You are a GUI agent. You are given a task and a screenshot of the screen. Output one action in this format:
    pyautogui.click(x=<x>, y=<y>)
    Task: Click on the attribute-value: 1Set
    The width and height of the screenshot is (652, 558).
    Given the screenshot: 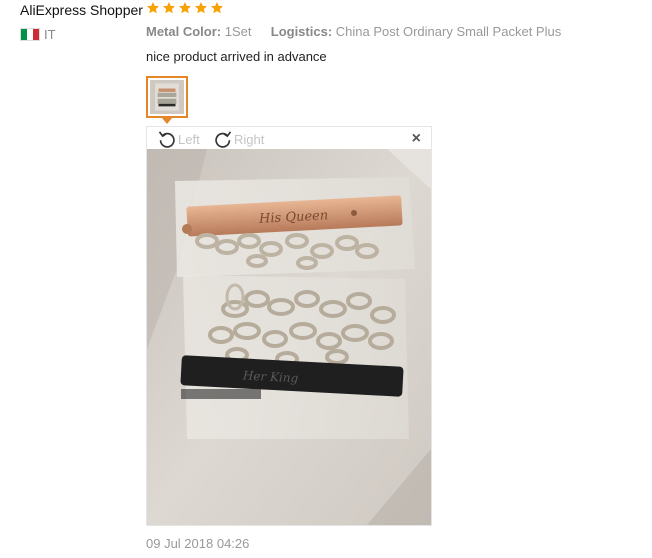 What is the action you would take?
    pyautogui.click(x=238, y=31)
    